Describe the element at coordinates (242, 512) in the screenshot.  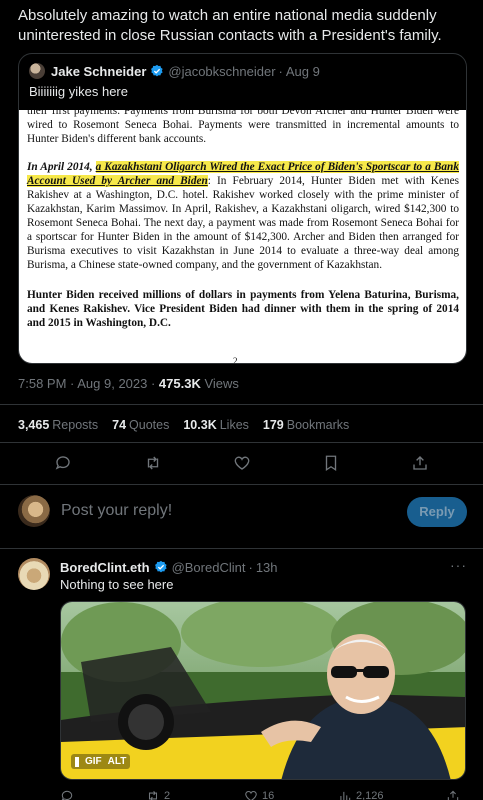
I see `reply-composer: Post your reply! Reply` at that location.